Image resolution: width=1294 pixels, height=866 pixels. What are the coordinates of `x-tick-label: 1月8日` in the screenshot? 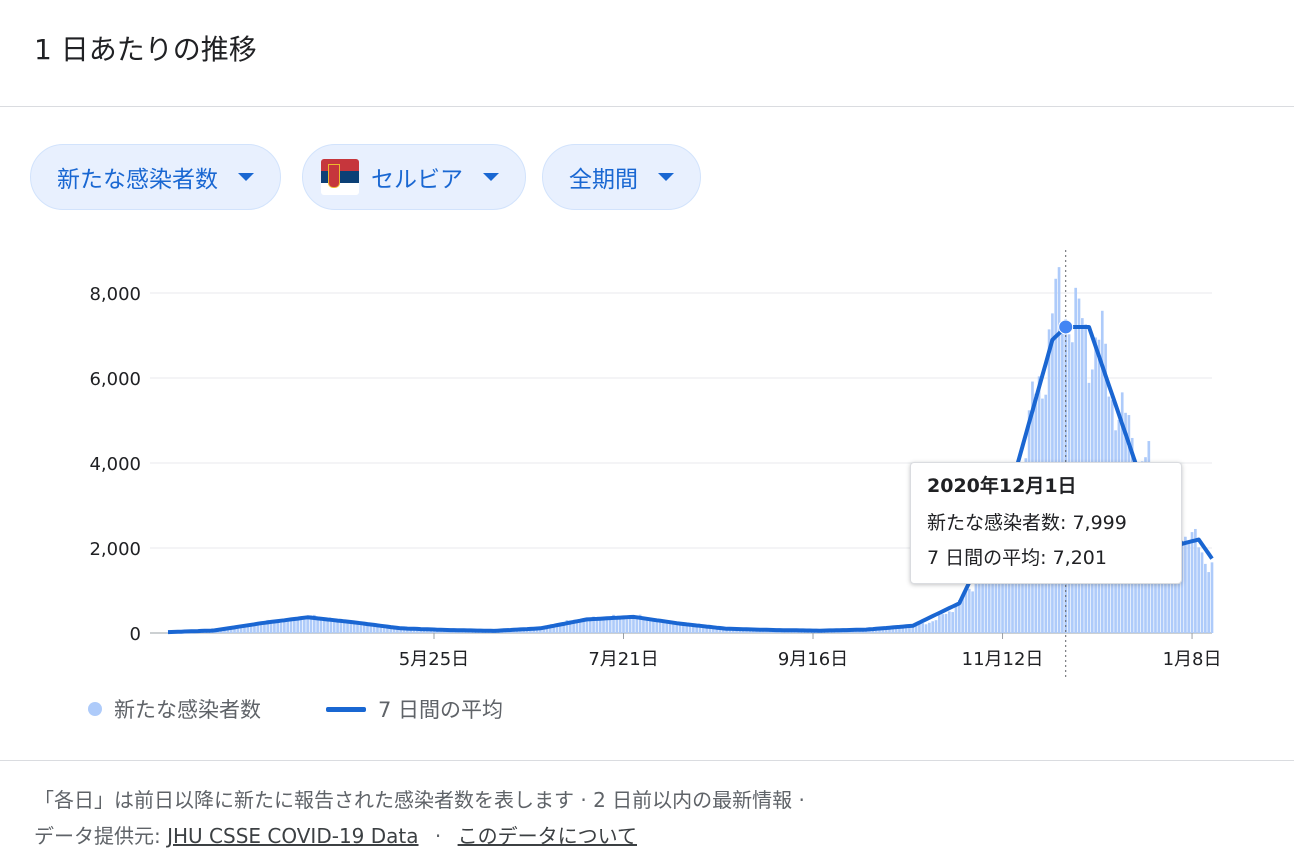 It's located at (1192, 659).